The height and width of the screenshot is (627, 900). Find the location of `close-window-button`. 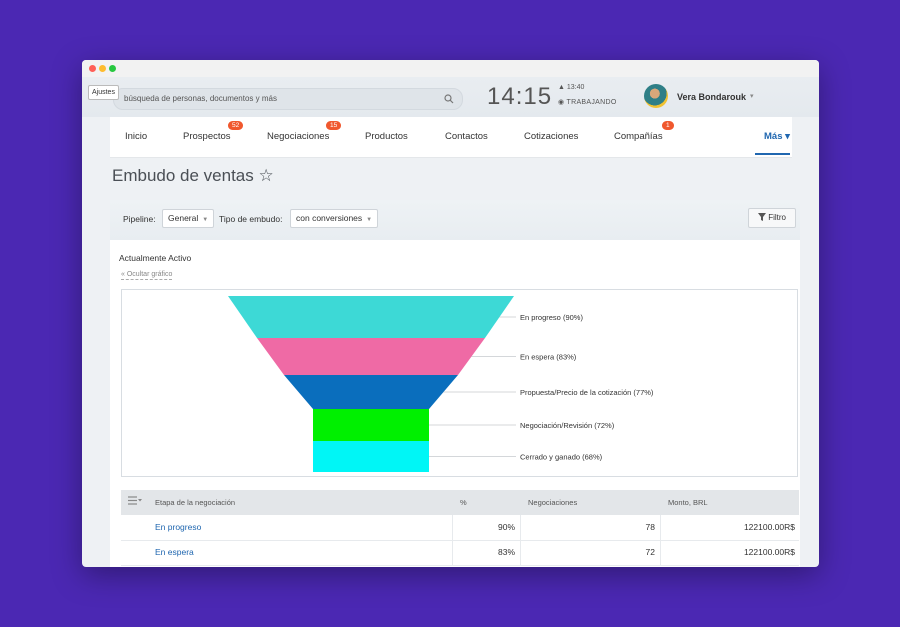

close-window-button is located at coordinates (92, 68).